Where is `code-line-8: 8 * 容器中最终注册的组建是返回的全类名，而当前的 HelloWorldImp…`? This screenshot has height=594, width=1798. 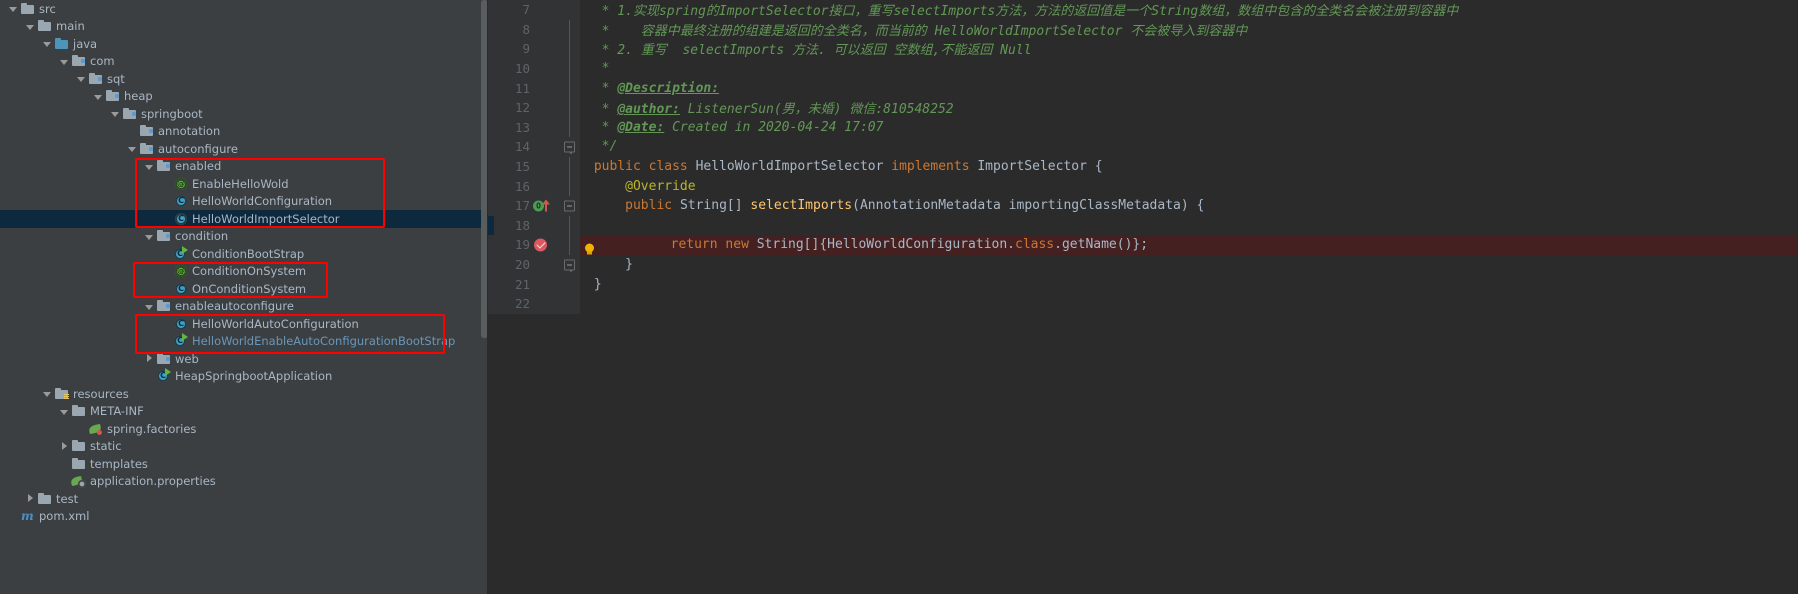 code-line-8: 8 * 容器中最终注册的组建是返回的全类名，而当前的 HelloWorldImp… is located at coordinates (1143, 29).